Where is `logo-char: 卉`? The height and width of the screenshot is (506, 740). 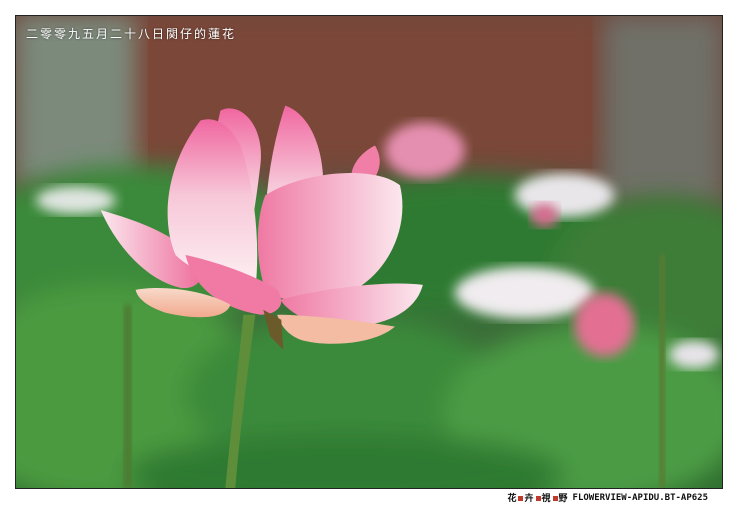
logo-char: 卉 is located at coordinates (529, 499).